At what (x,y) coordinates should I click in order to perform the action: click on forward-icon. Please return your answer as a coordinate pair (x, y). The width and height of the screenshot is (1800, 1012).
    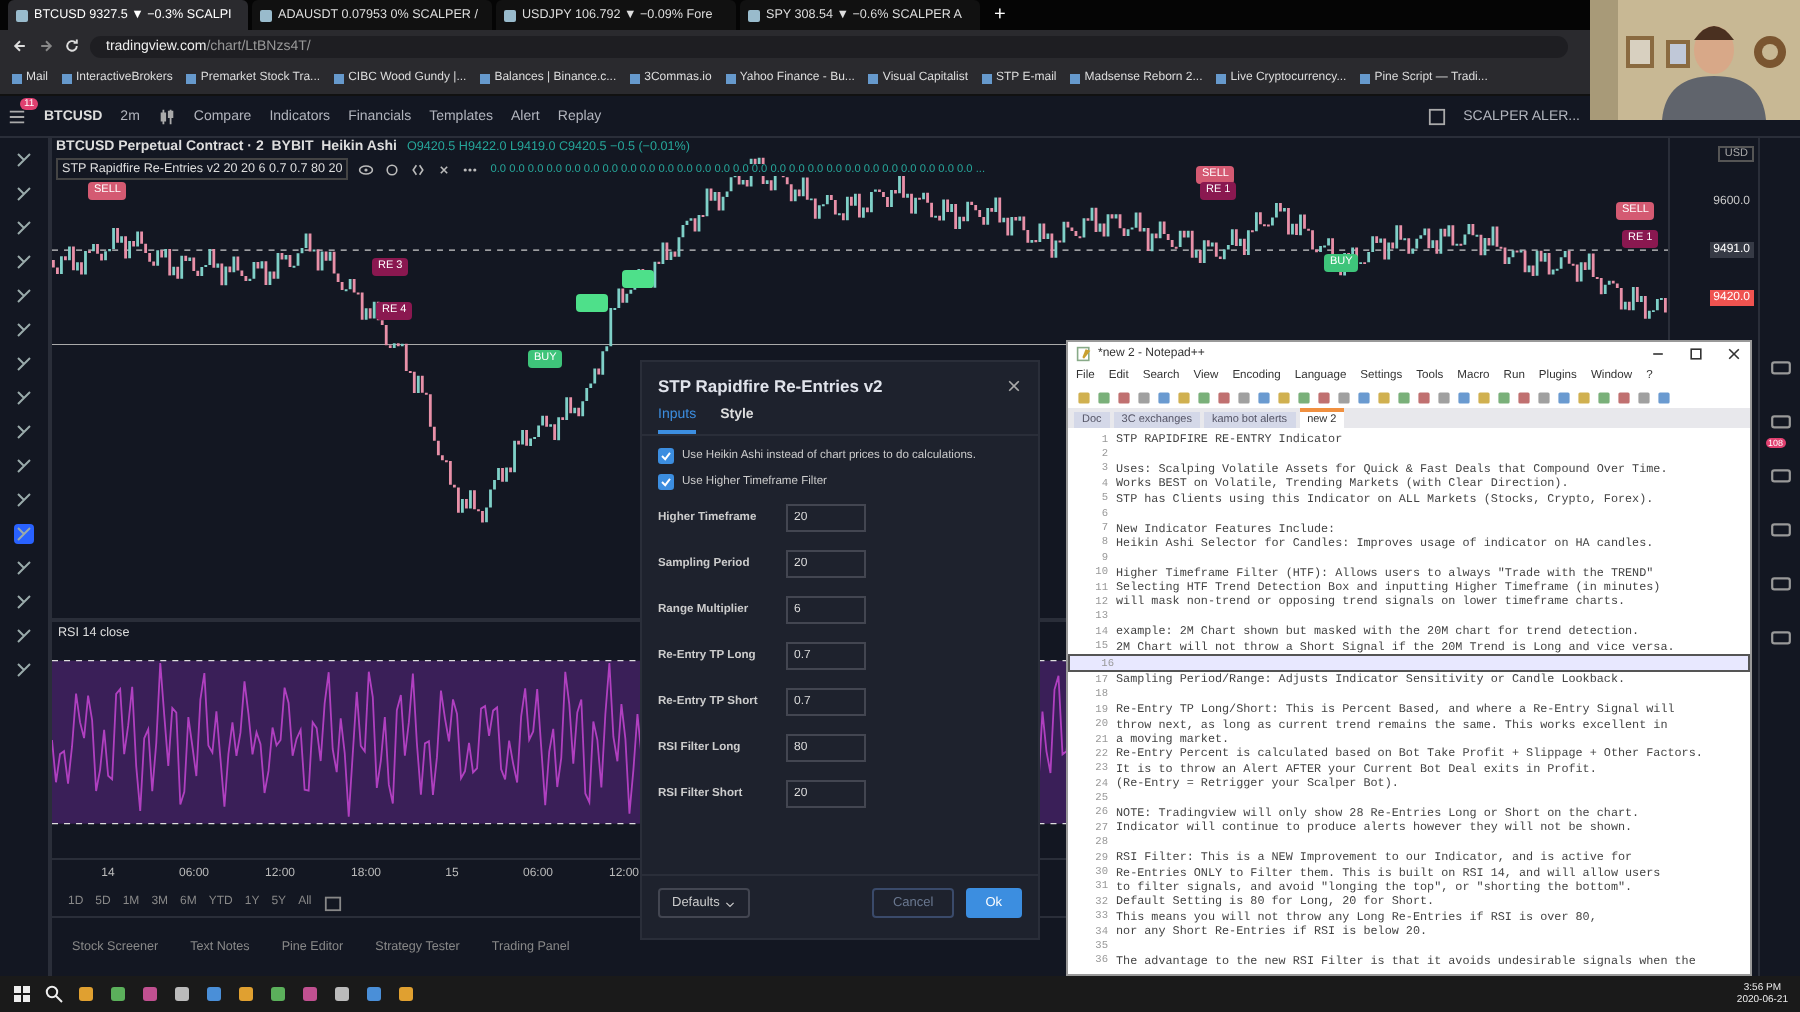
    Looking at the image, I should click on (46, 46).